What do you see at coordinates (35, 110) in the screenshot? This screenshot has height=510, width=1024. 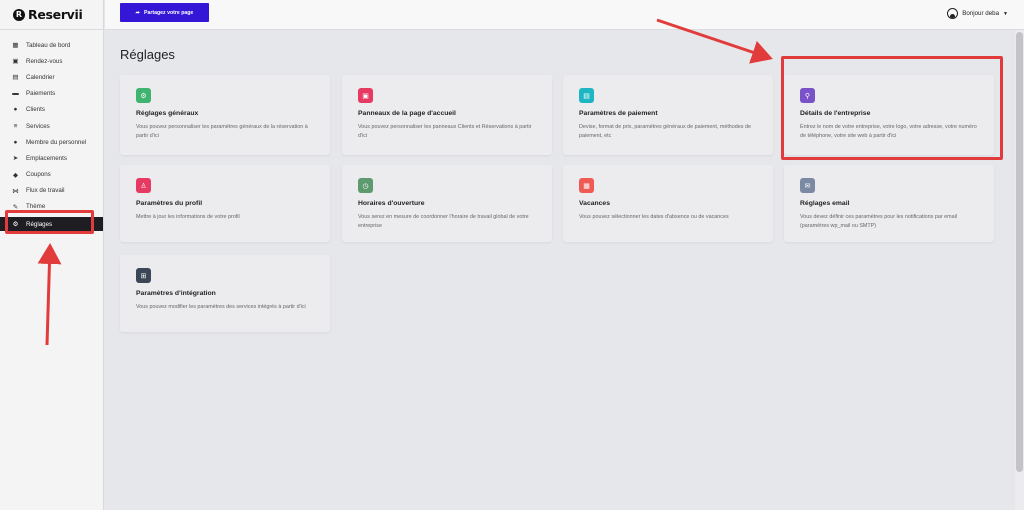 I see `sidebar-item-label: Clients` at bounding box center [35, 110].